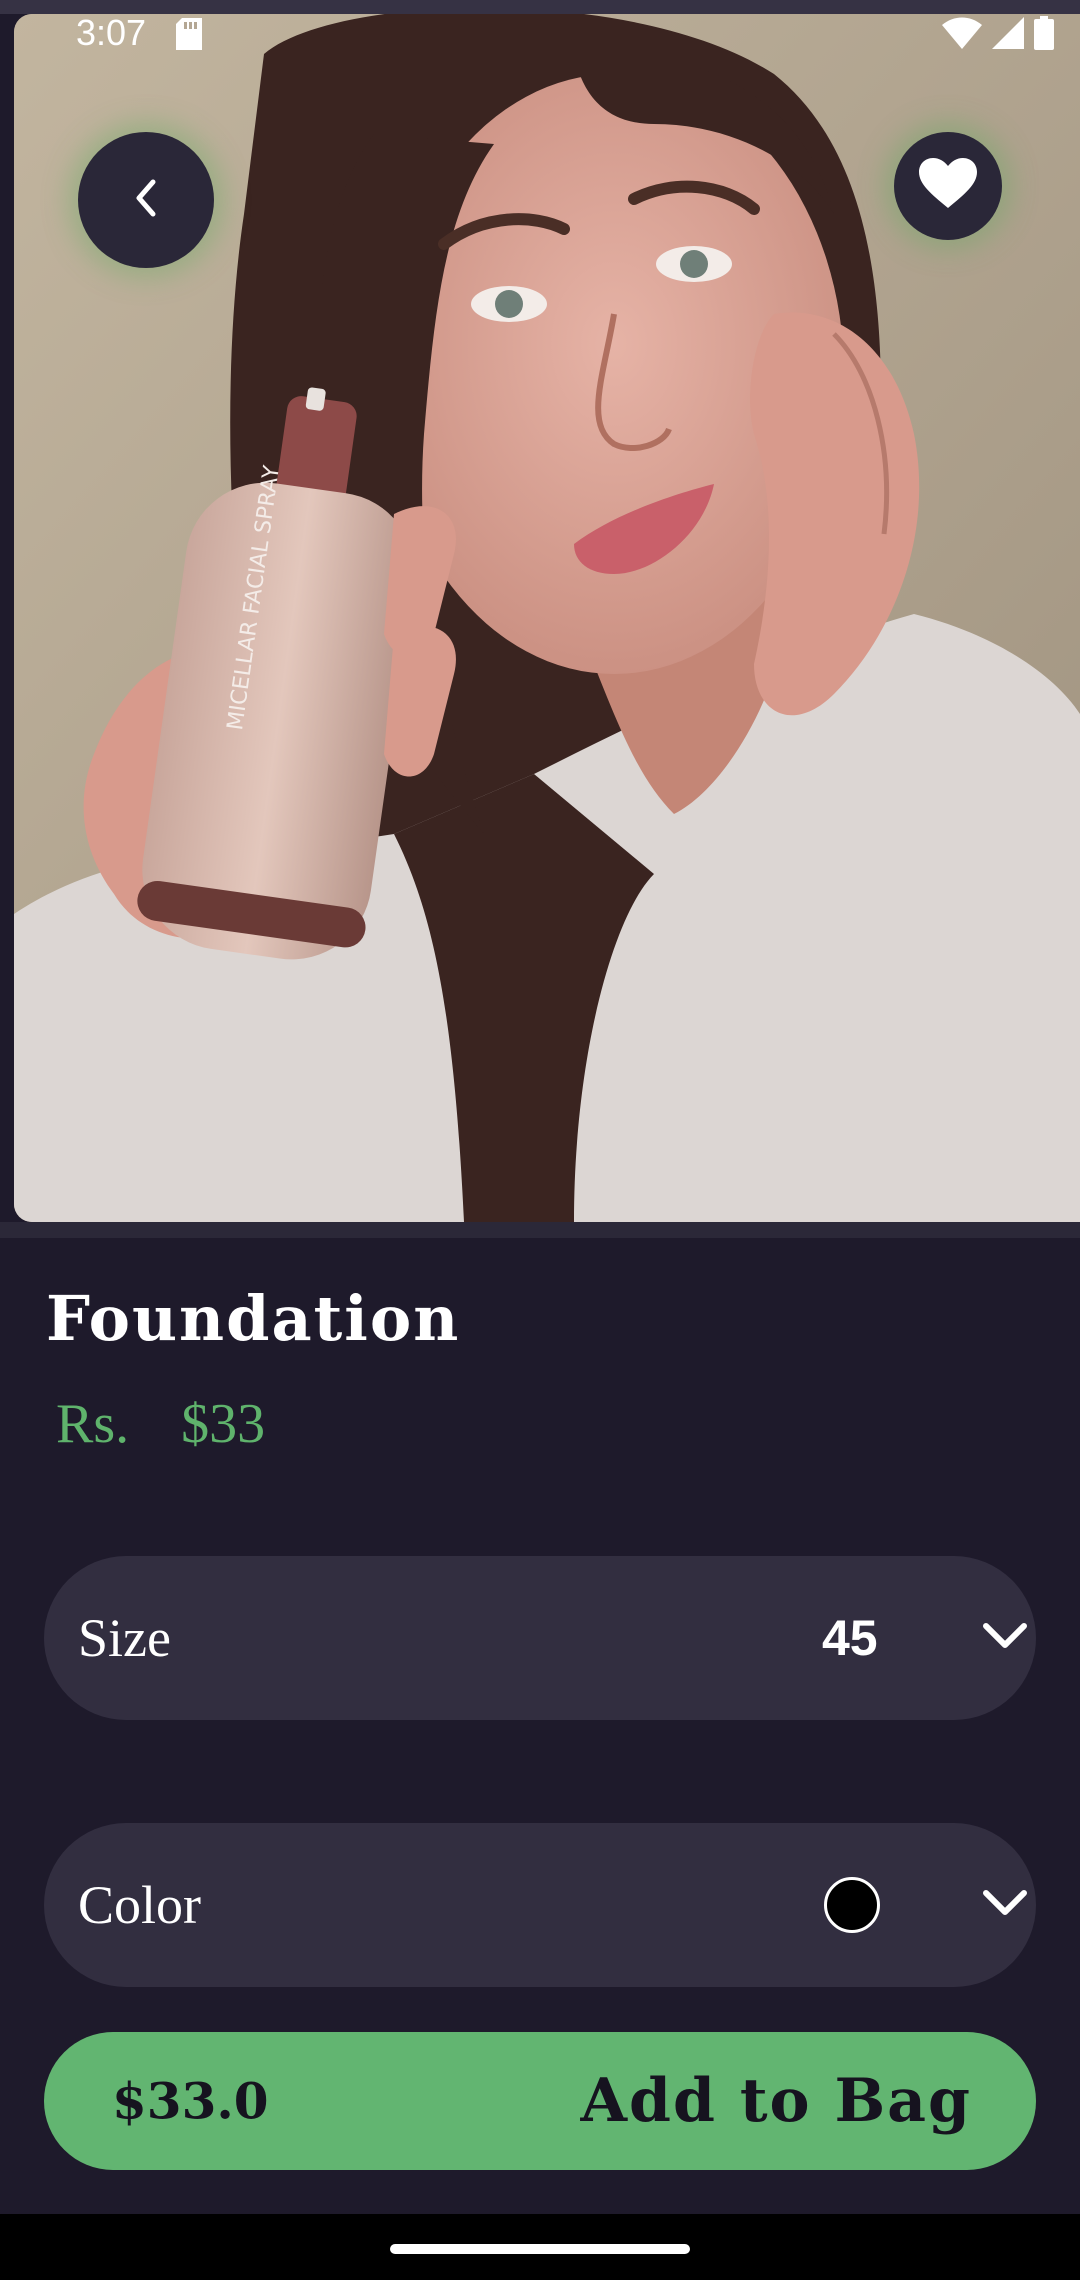  I want to click on color-label: Color, so click(140, 1905).